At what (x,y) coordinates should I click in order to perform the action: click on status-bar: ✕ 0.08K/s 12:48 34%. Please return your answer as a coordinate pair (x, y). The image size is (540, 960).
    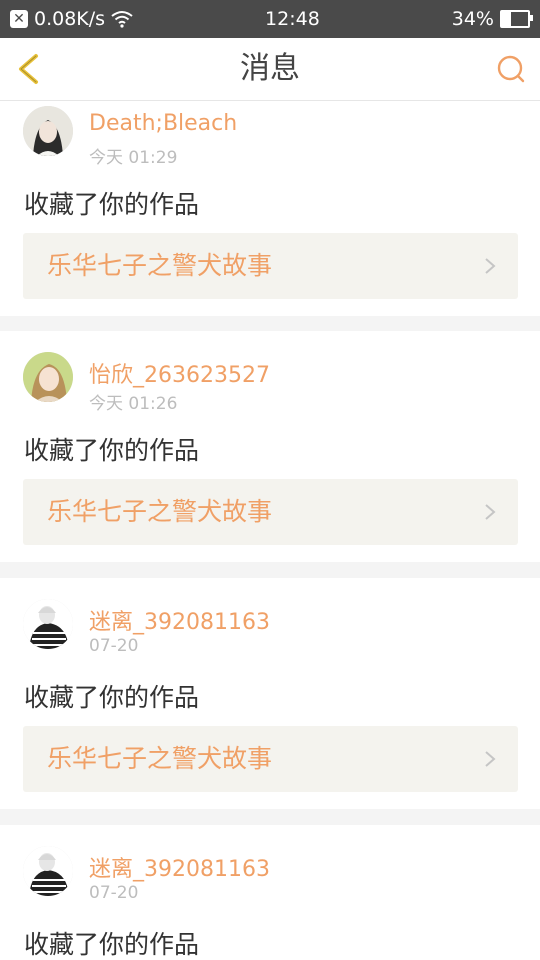
    Looking at the image, I should click on (270, 19).